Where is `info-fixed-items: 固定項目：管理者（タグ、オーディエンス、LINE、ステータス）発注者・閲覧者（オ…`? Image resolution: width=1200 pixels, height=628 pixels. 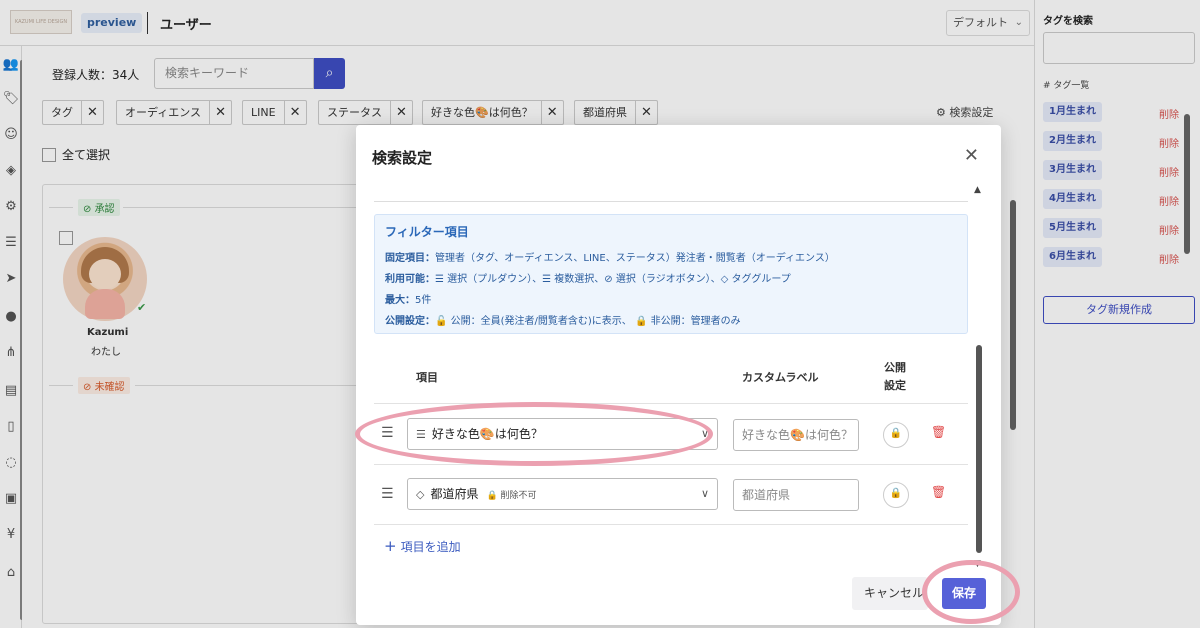
info-fixed-items: 固定項目：管理者（タグ、オーディエンス、LINE、ステータス）発注者・閲覧者（オ… is located at coordinates (610, 258).